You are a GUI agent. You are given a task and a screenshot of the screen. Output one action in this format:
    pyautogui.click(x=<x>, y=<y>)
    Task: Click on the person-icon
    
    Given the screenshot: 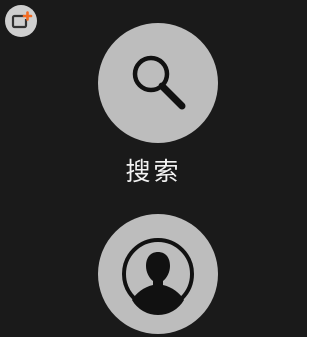 What is the action you would take?
    pyautogui.click(x=158, y=277)
    